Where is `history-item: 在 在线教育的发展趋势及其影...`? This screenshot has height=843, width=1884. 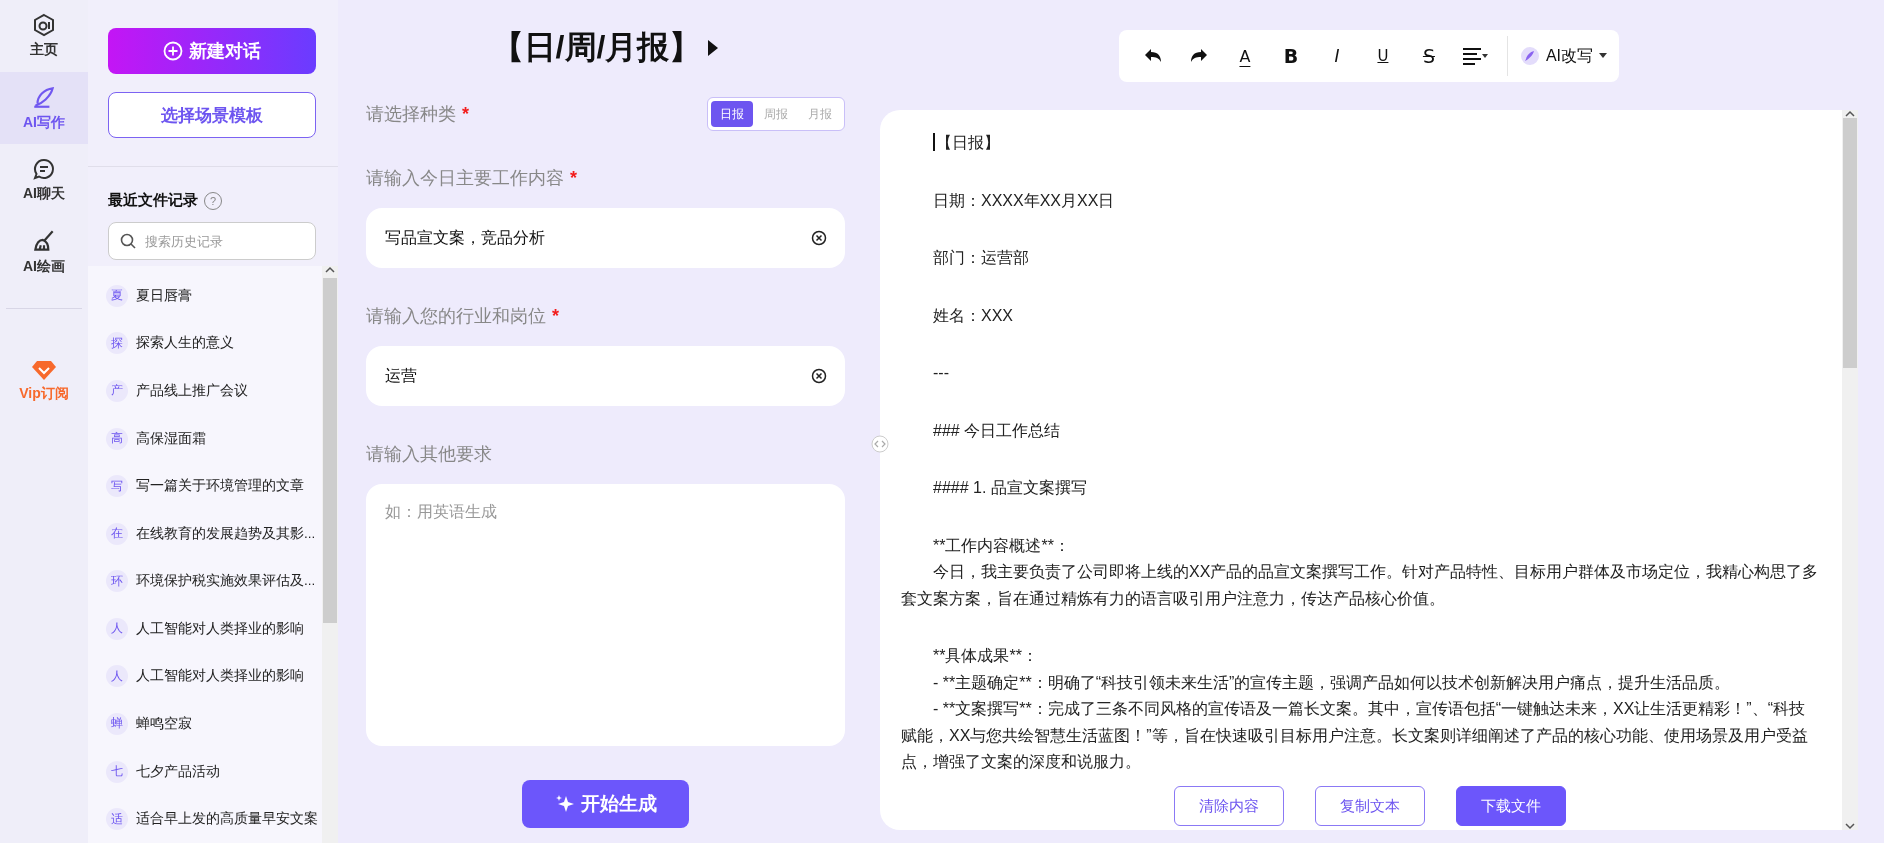
history-item: 在 在线教育的发展趋势及其影... is located at coordinates (205, 533).